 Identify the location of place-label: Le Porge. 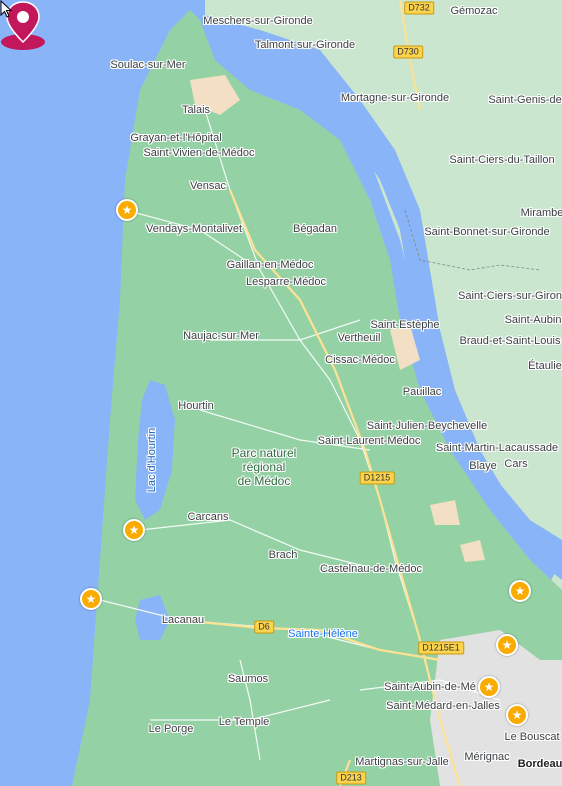
(171, 729).